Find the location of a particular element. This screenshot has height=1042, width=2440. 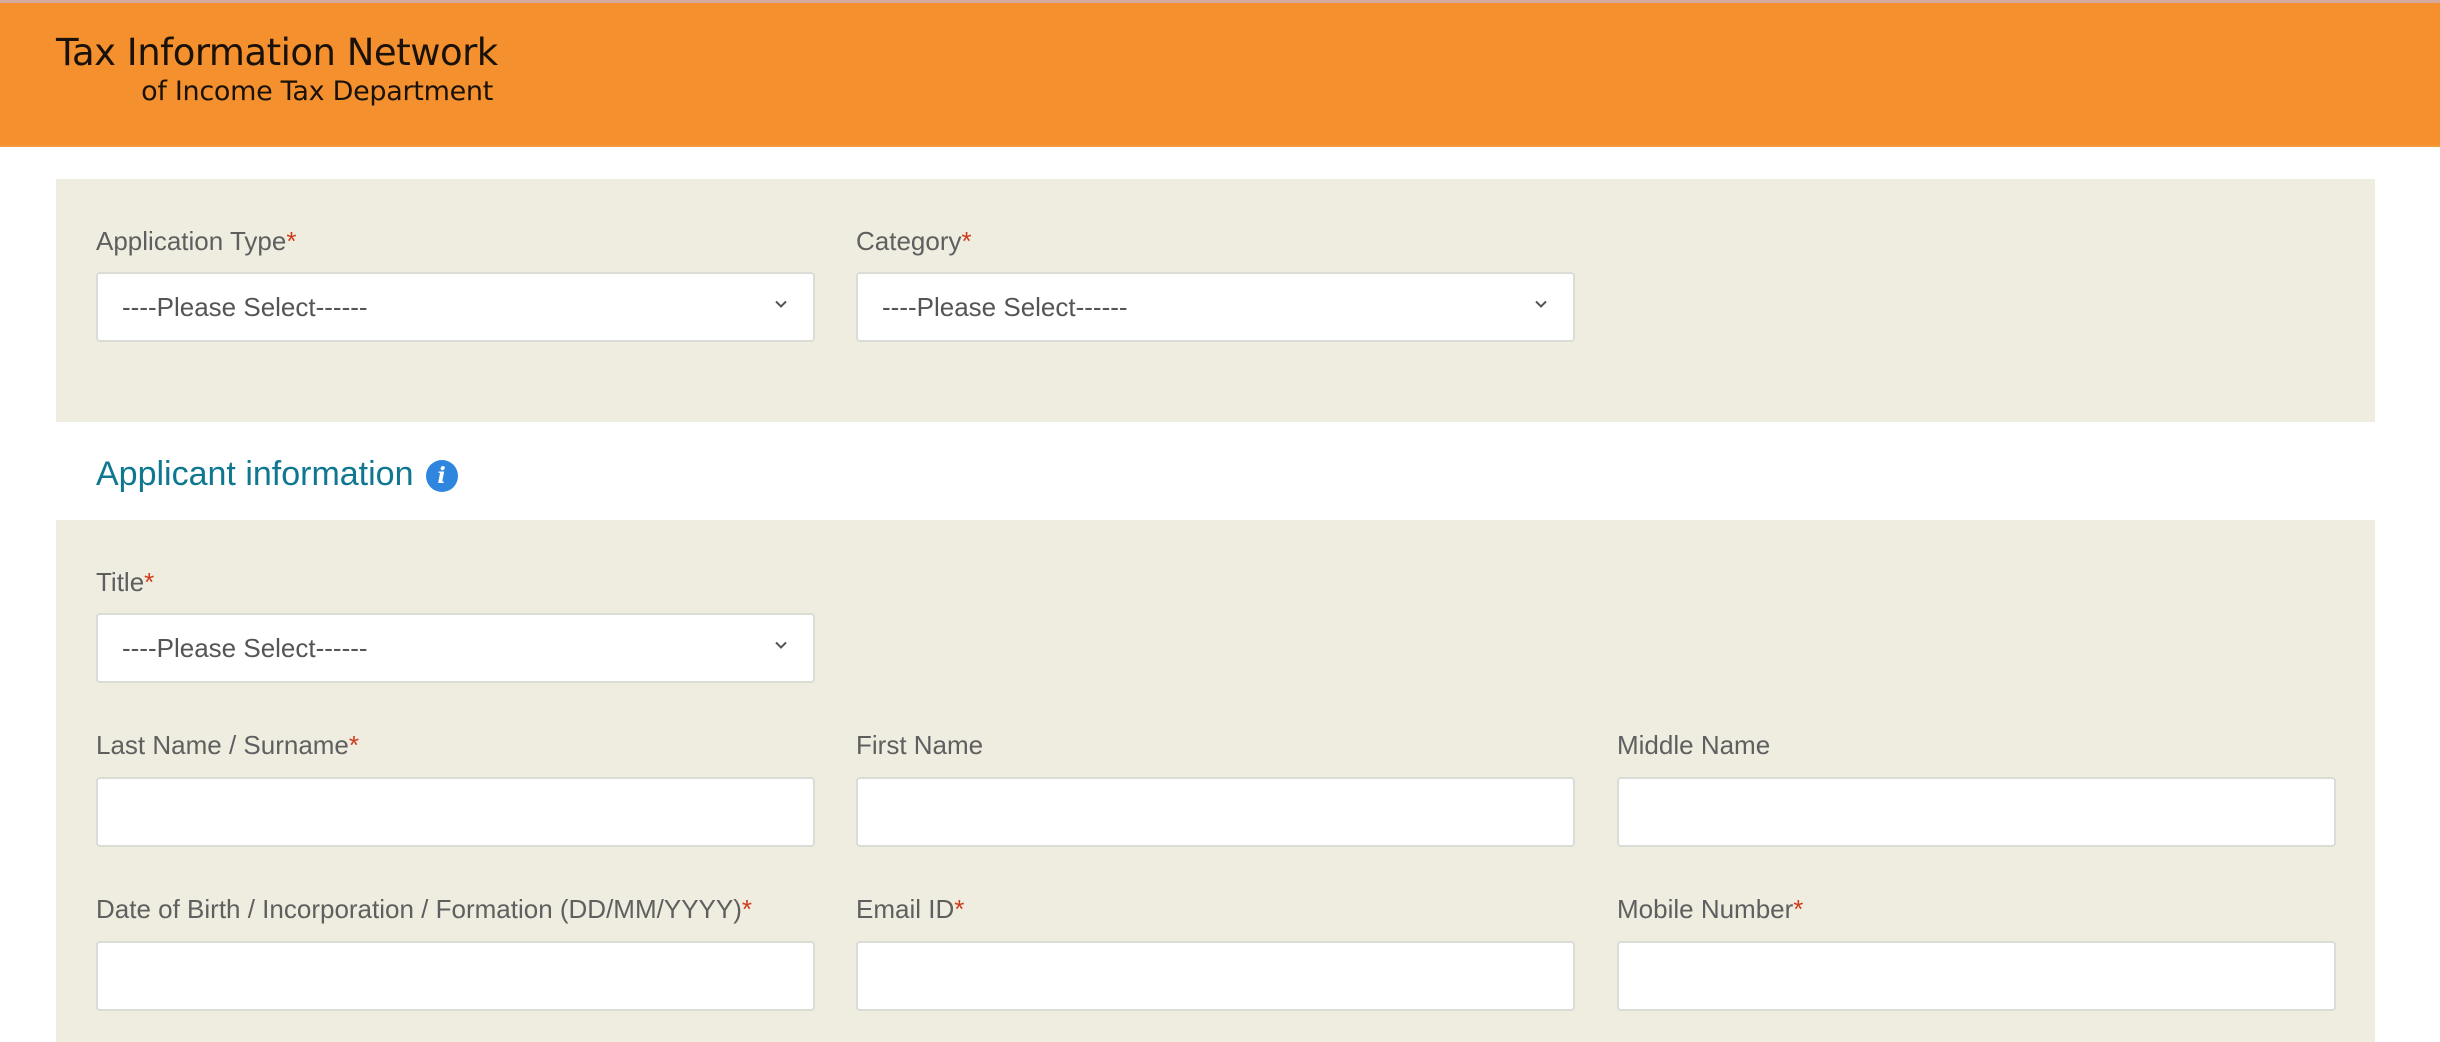

email-label: Email ID* is located at coordinates (910, 909).